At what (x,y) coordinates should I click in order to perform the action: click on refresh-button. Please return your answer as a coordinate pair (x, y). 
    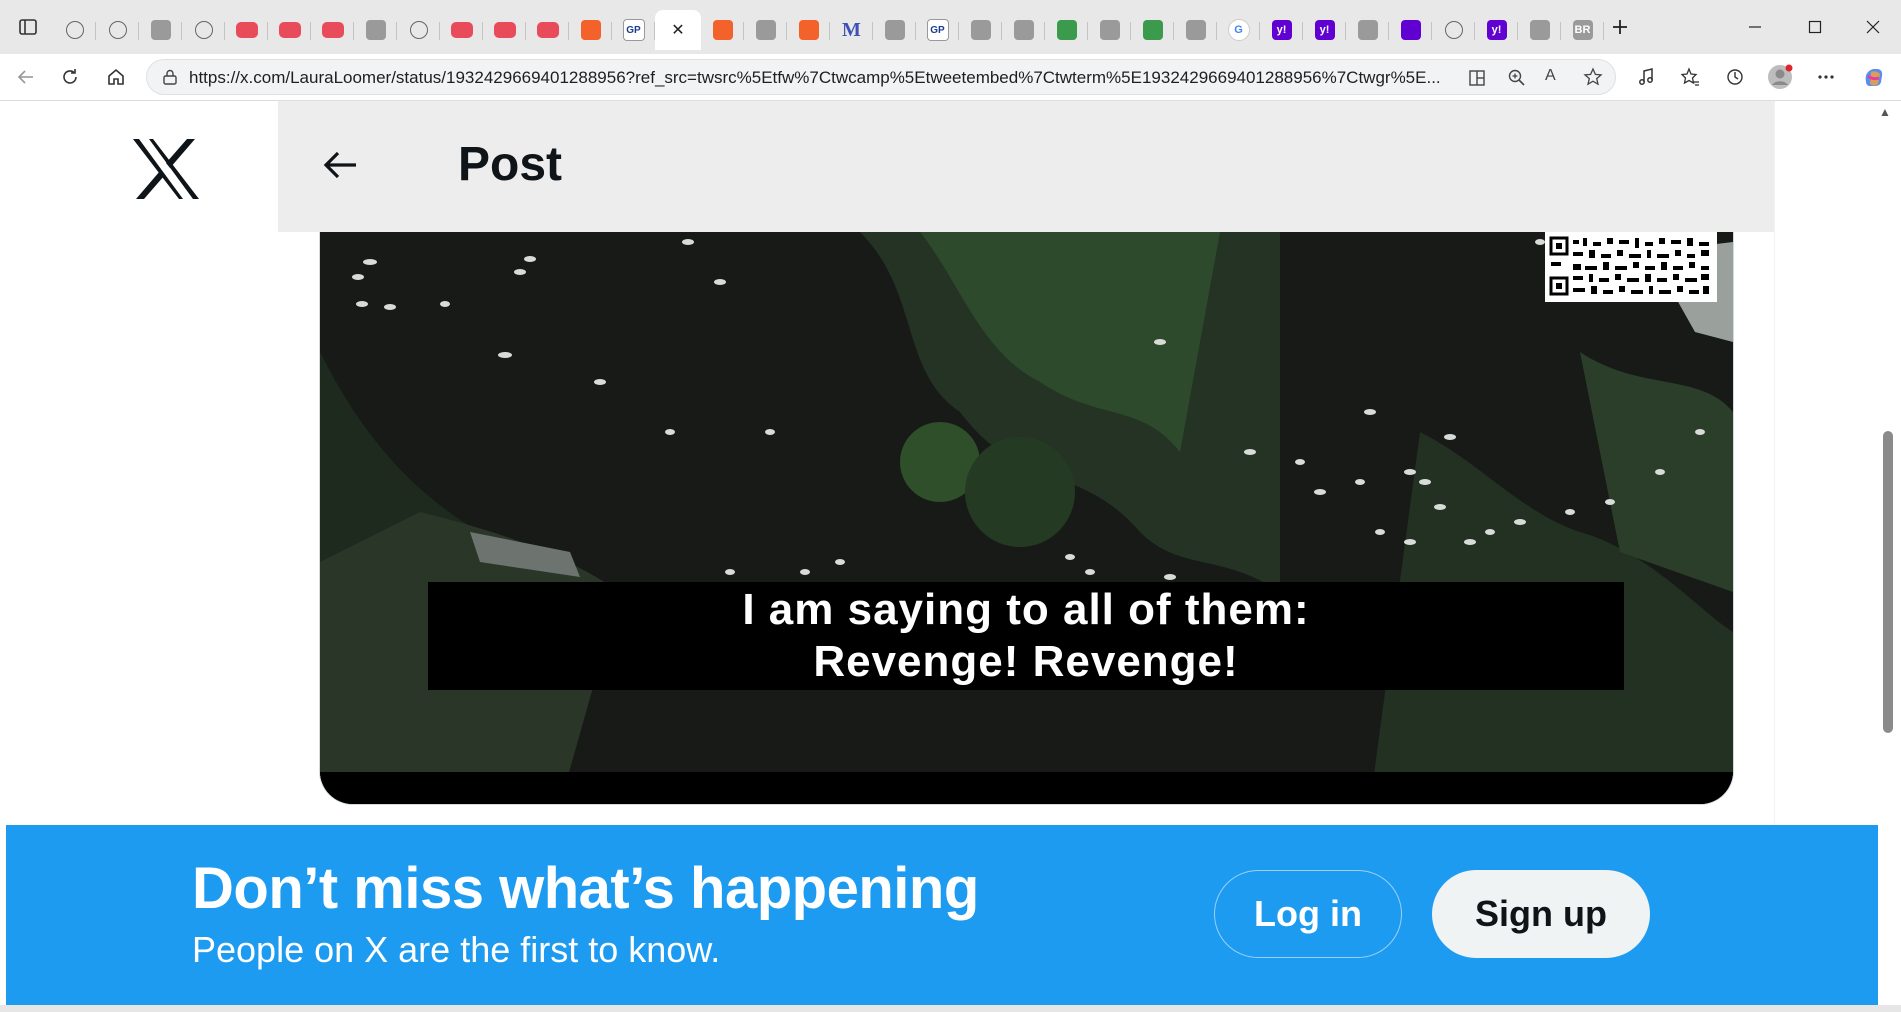
    Looking at the image, I should click on (70, 77).